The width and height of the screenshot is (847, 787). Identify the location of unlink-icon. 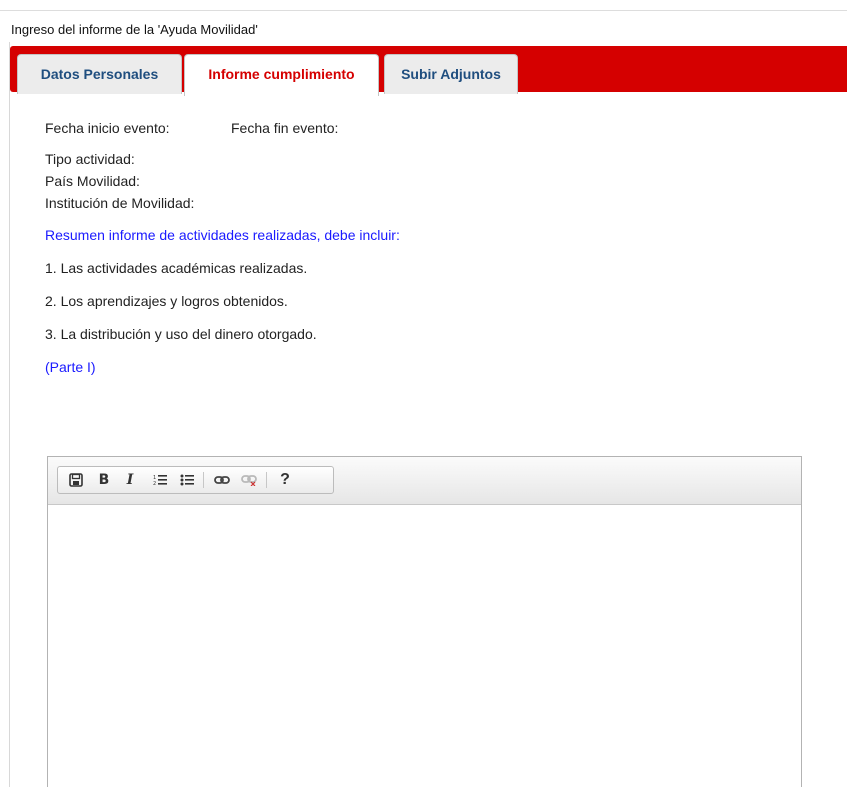
(249, 481).